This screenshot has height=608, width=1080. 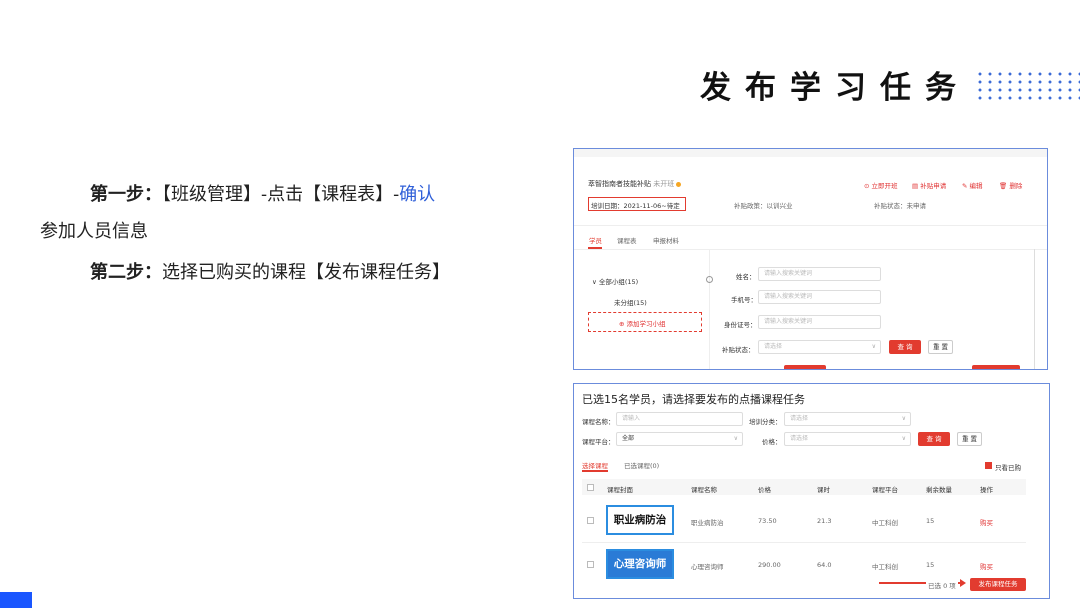 What do you see at coordinates (707, 567) in the screenshot?
I see `course-name-cell: 心理咨询师` at bounding box center [707, 567].